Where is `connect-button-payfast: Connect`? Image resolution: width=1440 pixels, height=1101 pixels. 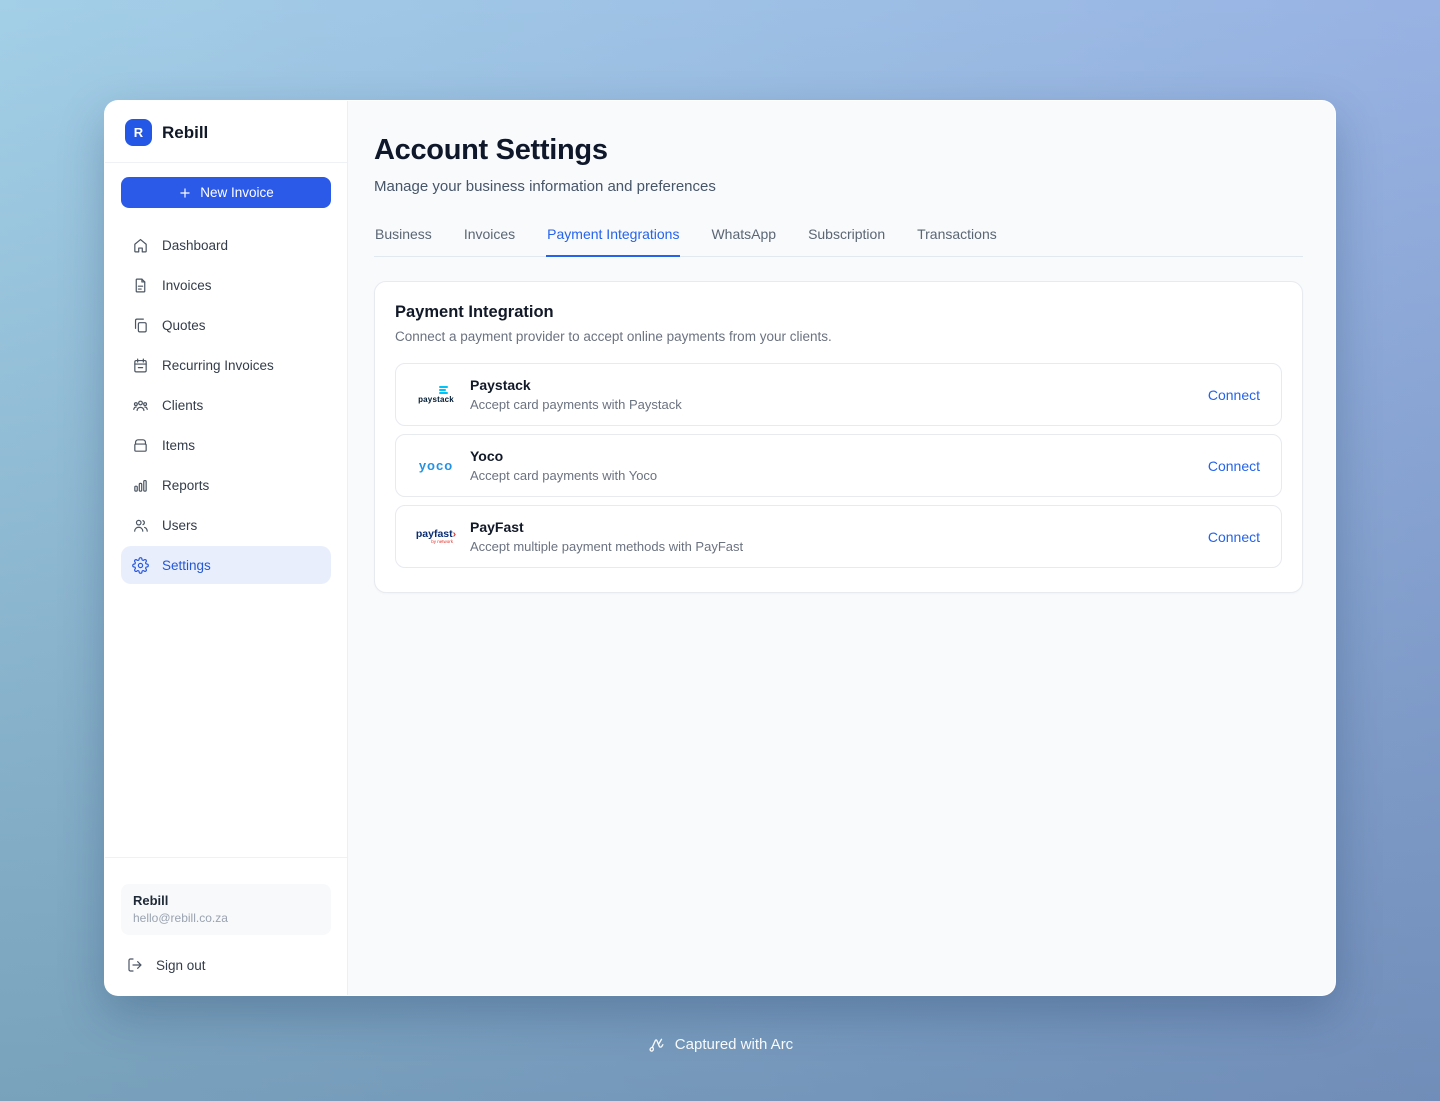 connect-button-payfast: Connect is located at coordinates (1234, 537).